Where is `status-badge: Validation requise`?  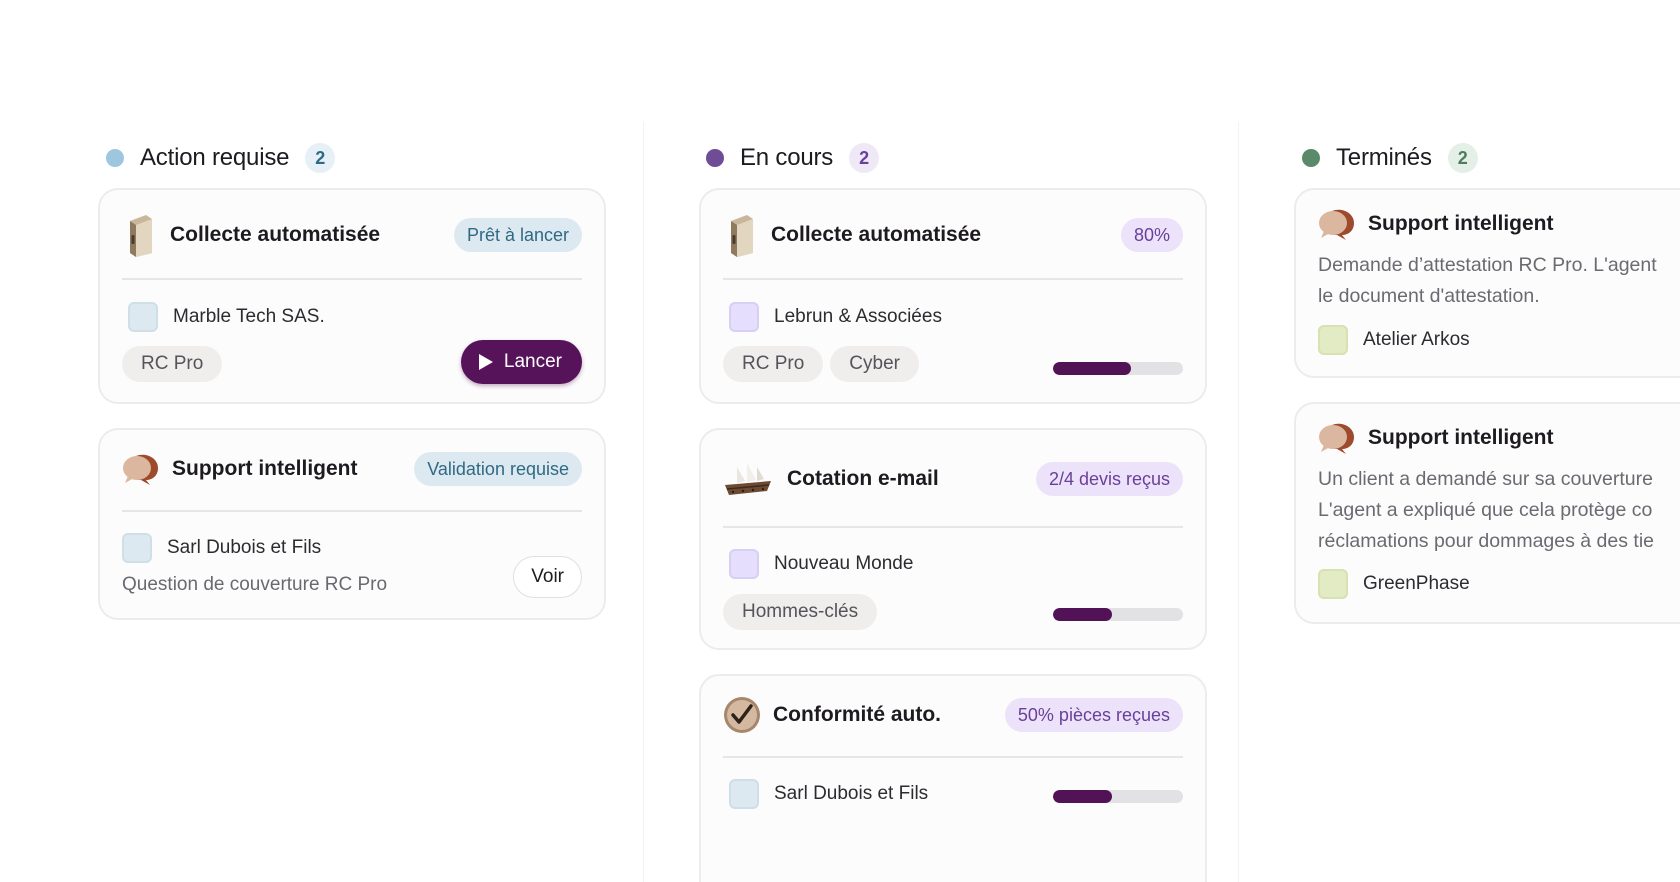 status-badge: Validation requise is located at coordinates (498, 469).